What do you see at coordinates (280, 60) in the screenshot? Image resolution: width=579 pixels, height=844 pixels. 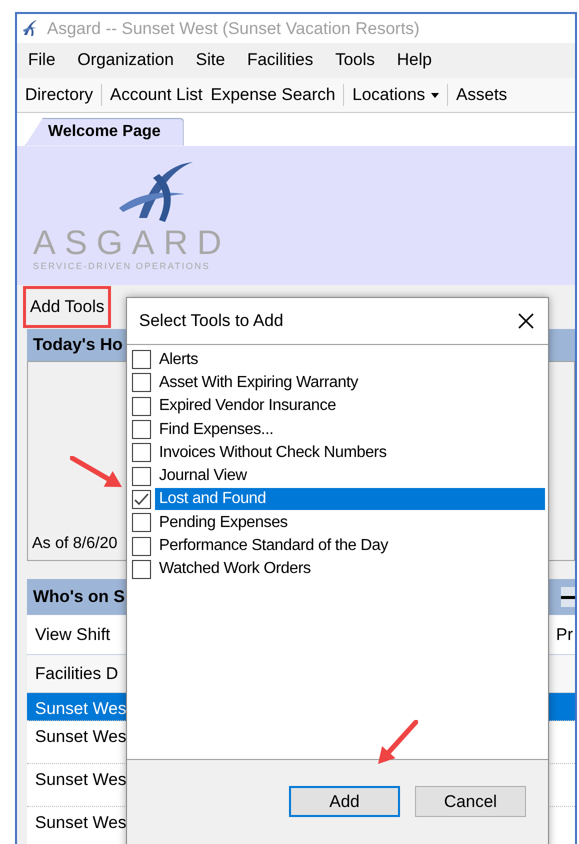 I see `menu-item: Facilities` at bounding box center [280, 60].